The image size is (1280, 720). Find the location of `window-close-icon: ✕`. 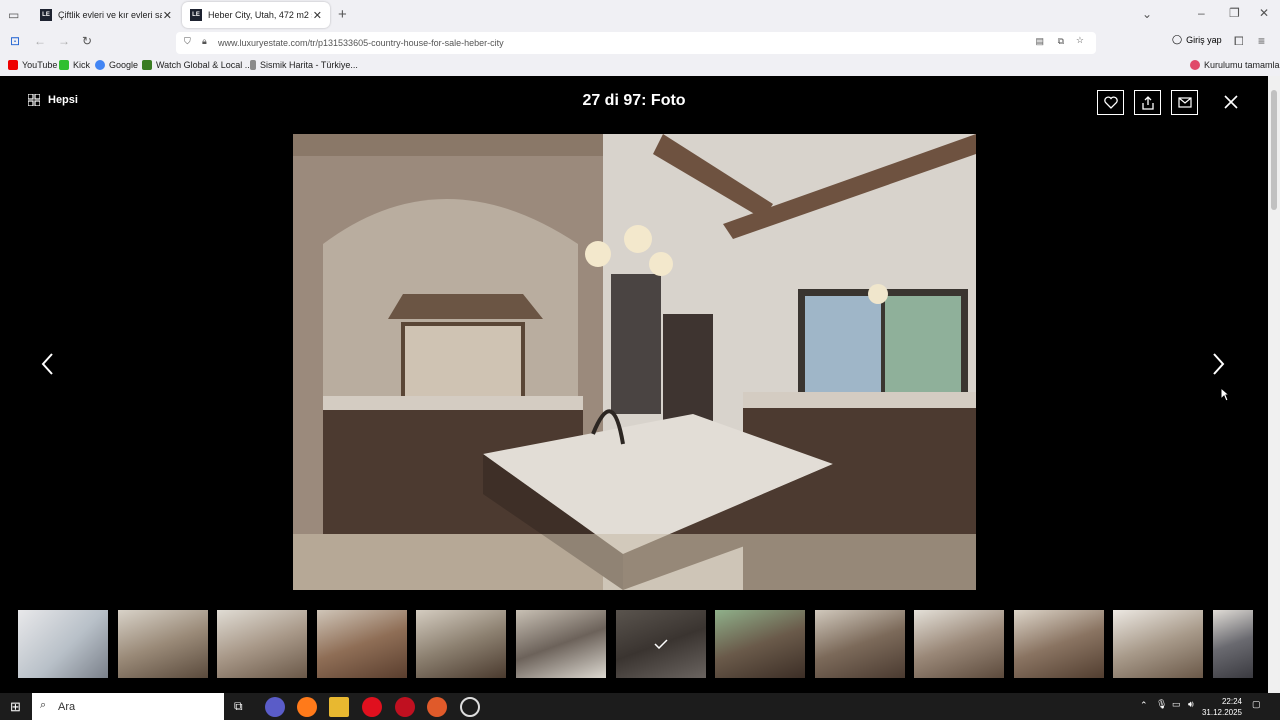

window-close-icon: ✕ is located at coordinates (1264, 13).